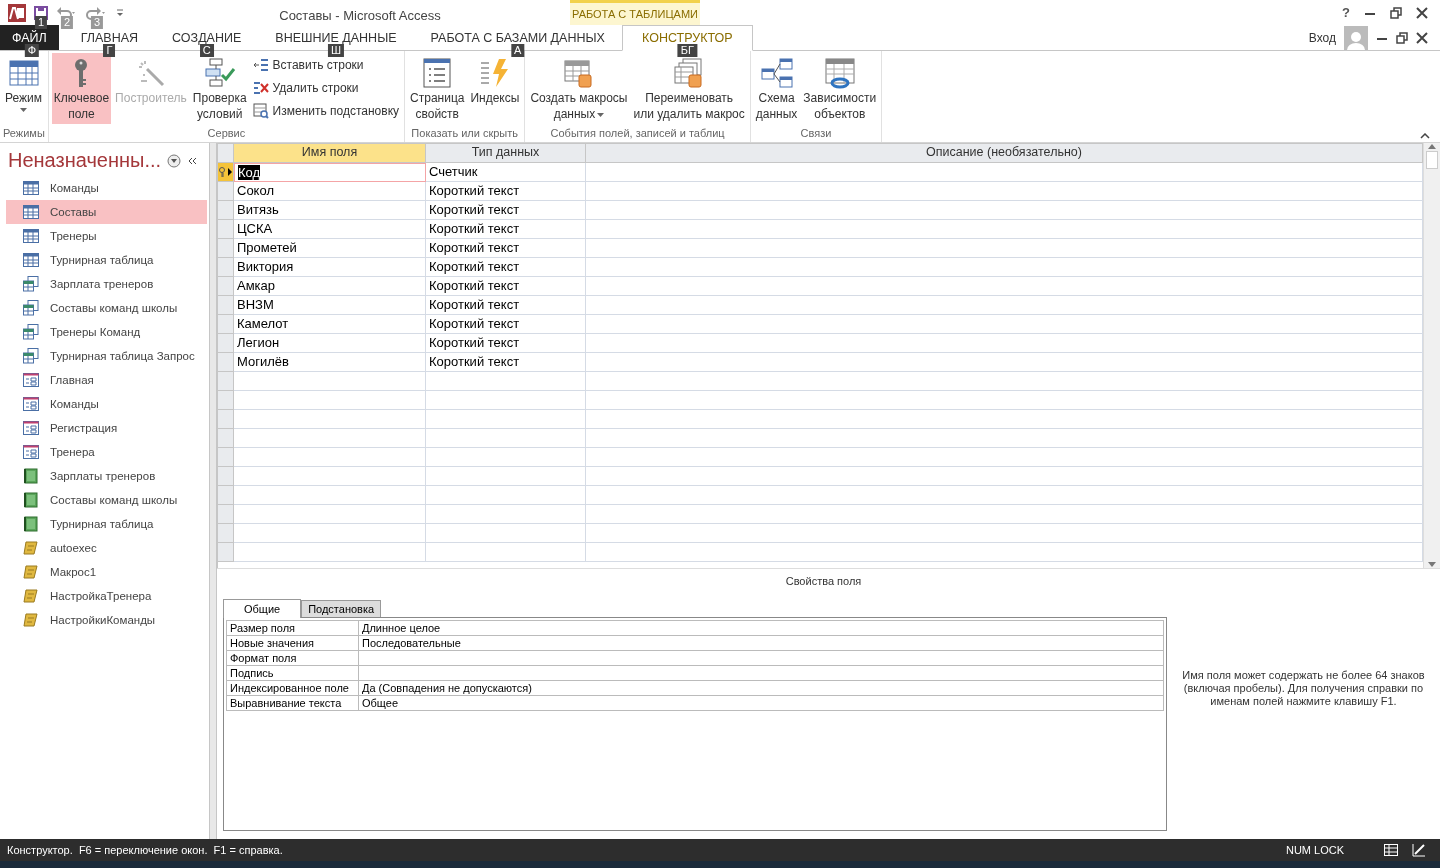 The image size is (1440, 868). I want to click on corner-cell, so click(226, 153).